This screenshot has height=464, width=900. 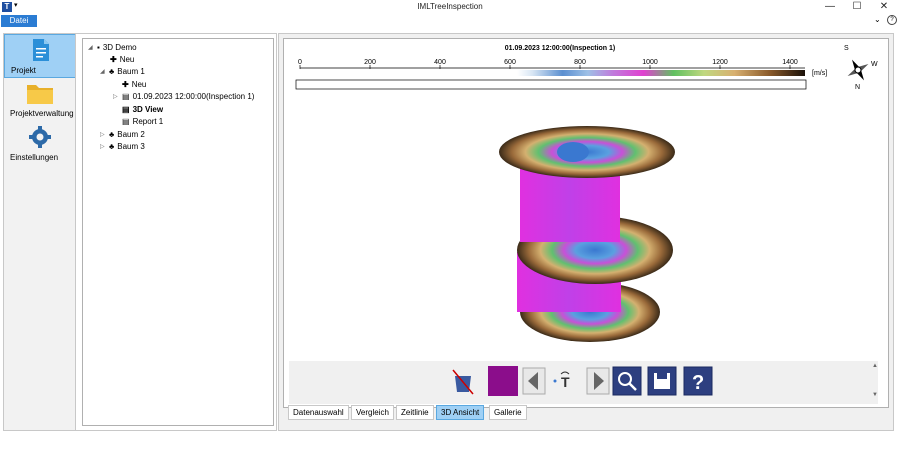 What do you see at coordinates (874, 64) in the screenshot?
I see `compass-w: W` at bounding box center [874, 64].